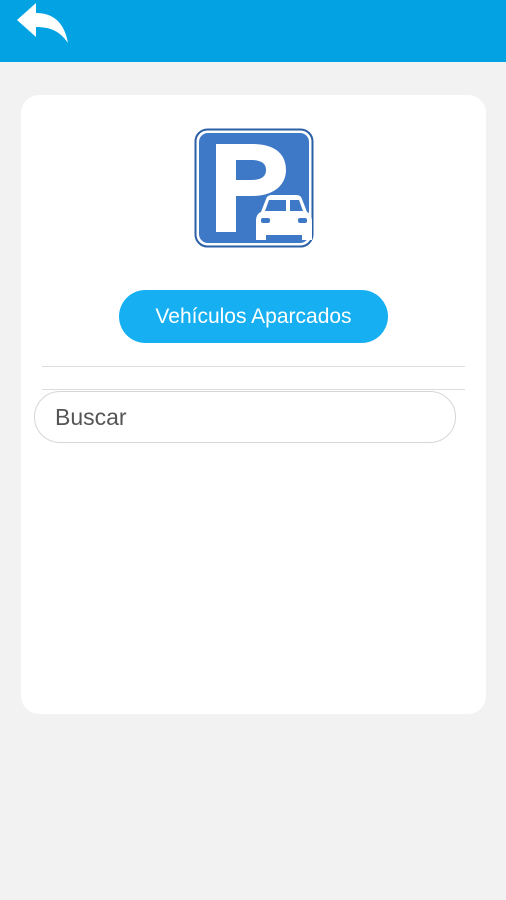  I want to click on parked-vehicles-button-label: Vehículos Aparcados, so click(253, 316).